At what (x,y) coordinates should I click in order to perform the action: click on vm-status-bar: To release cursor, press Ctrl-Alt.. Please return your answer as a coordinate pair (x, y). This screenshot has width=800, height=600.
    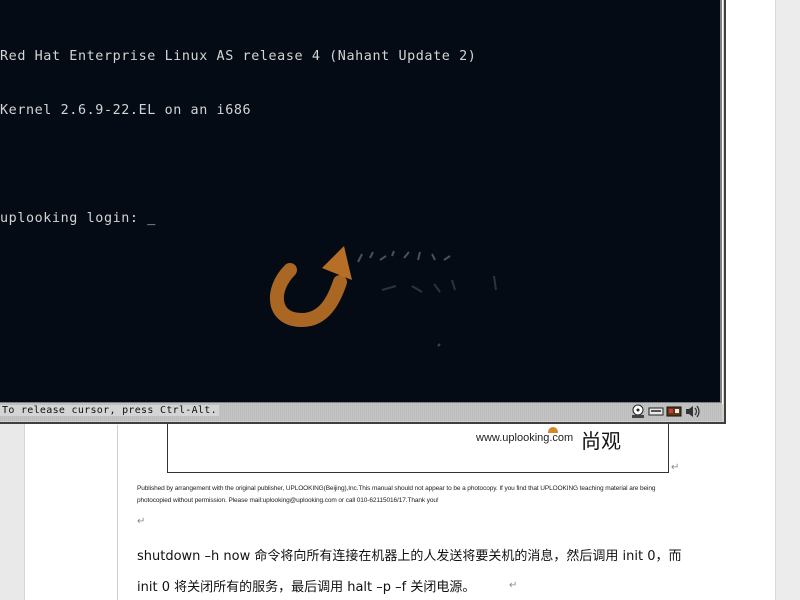
    Looking at the image, I should click on (361, 412).